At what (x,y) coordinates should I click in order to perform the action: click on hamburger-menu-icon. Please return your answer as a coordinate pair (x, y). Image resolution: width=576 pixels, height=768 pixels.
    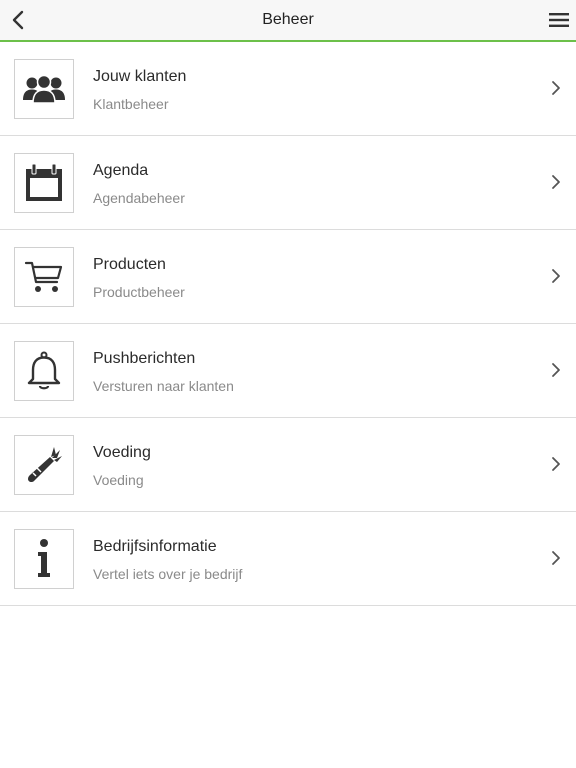
    Looking at the image, I should click on (559, 20).